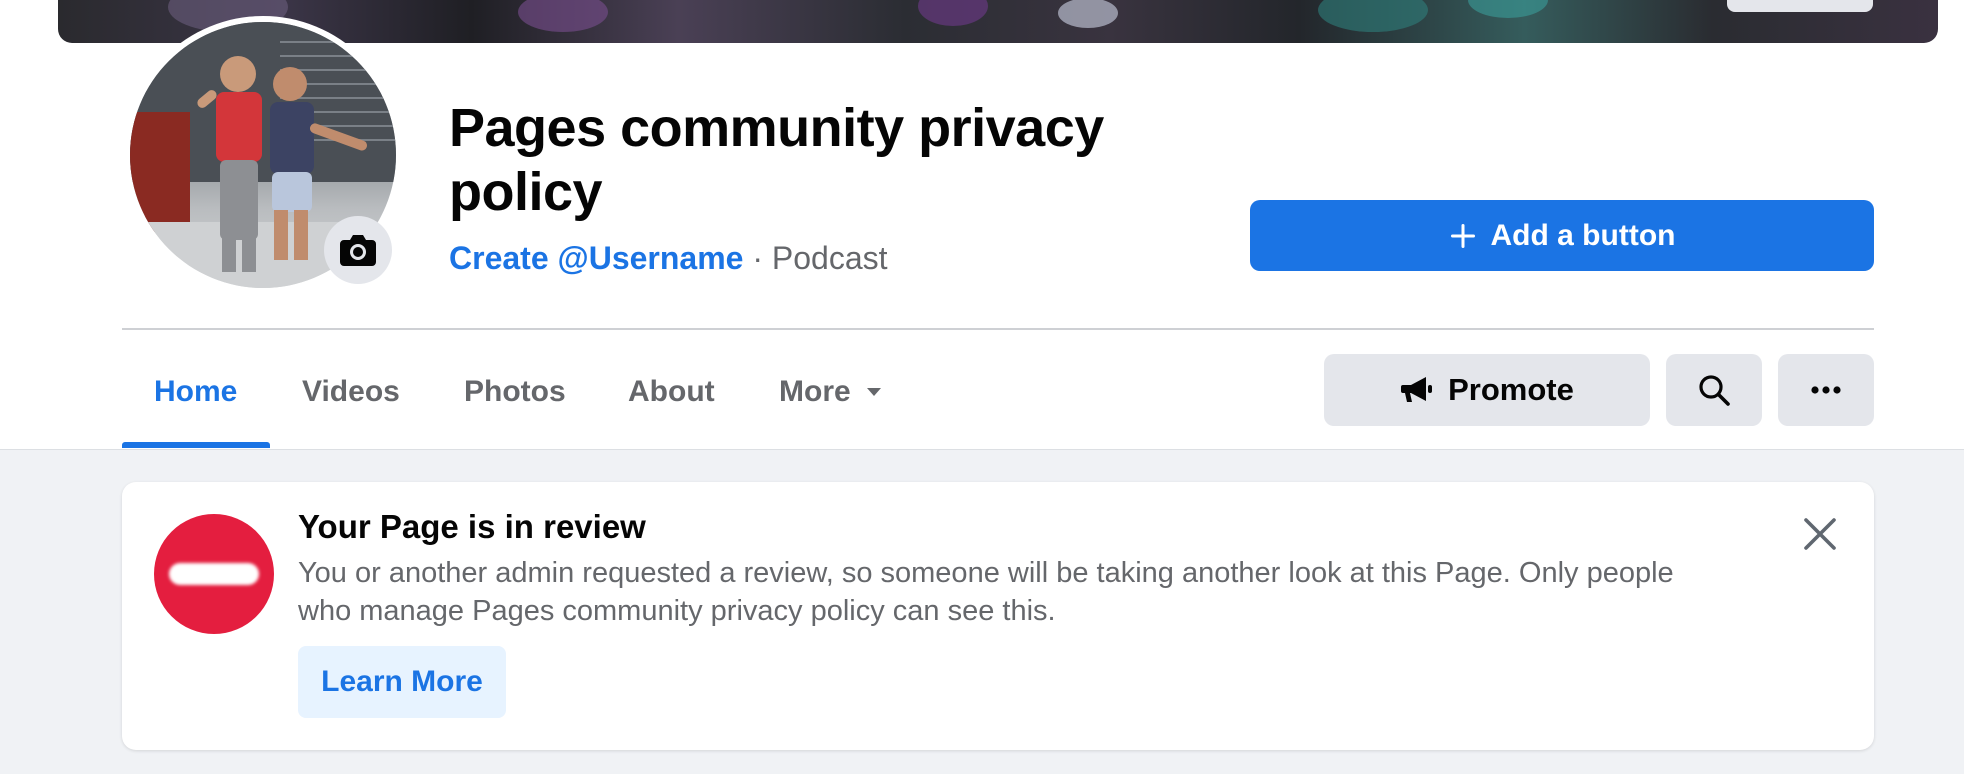 This screenshot has height=774, width=1964. I want to click on edit-cover-button, so click(1800, 6).